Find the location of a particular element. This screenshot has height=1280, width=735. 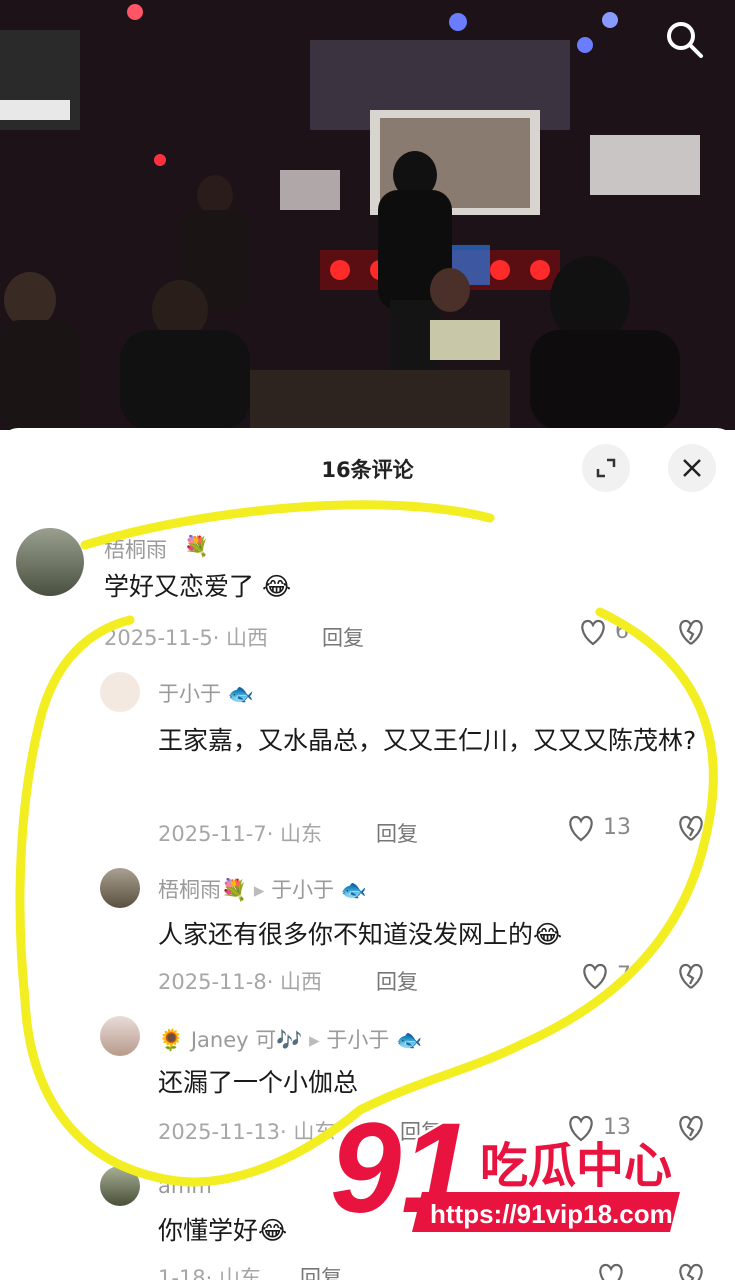

music-note-icon: 🎶 is located at coordinates (289, 1040).